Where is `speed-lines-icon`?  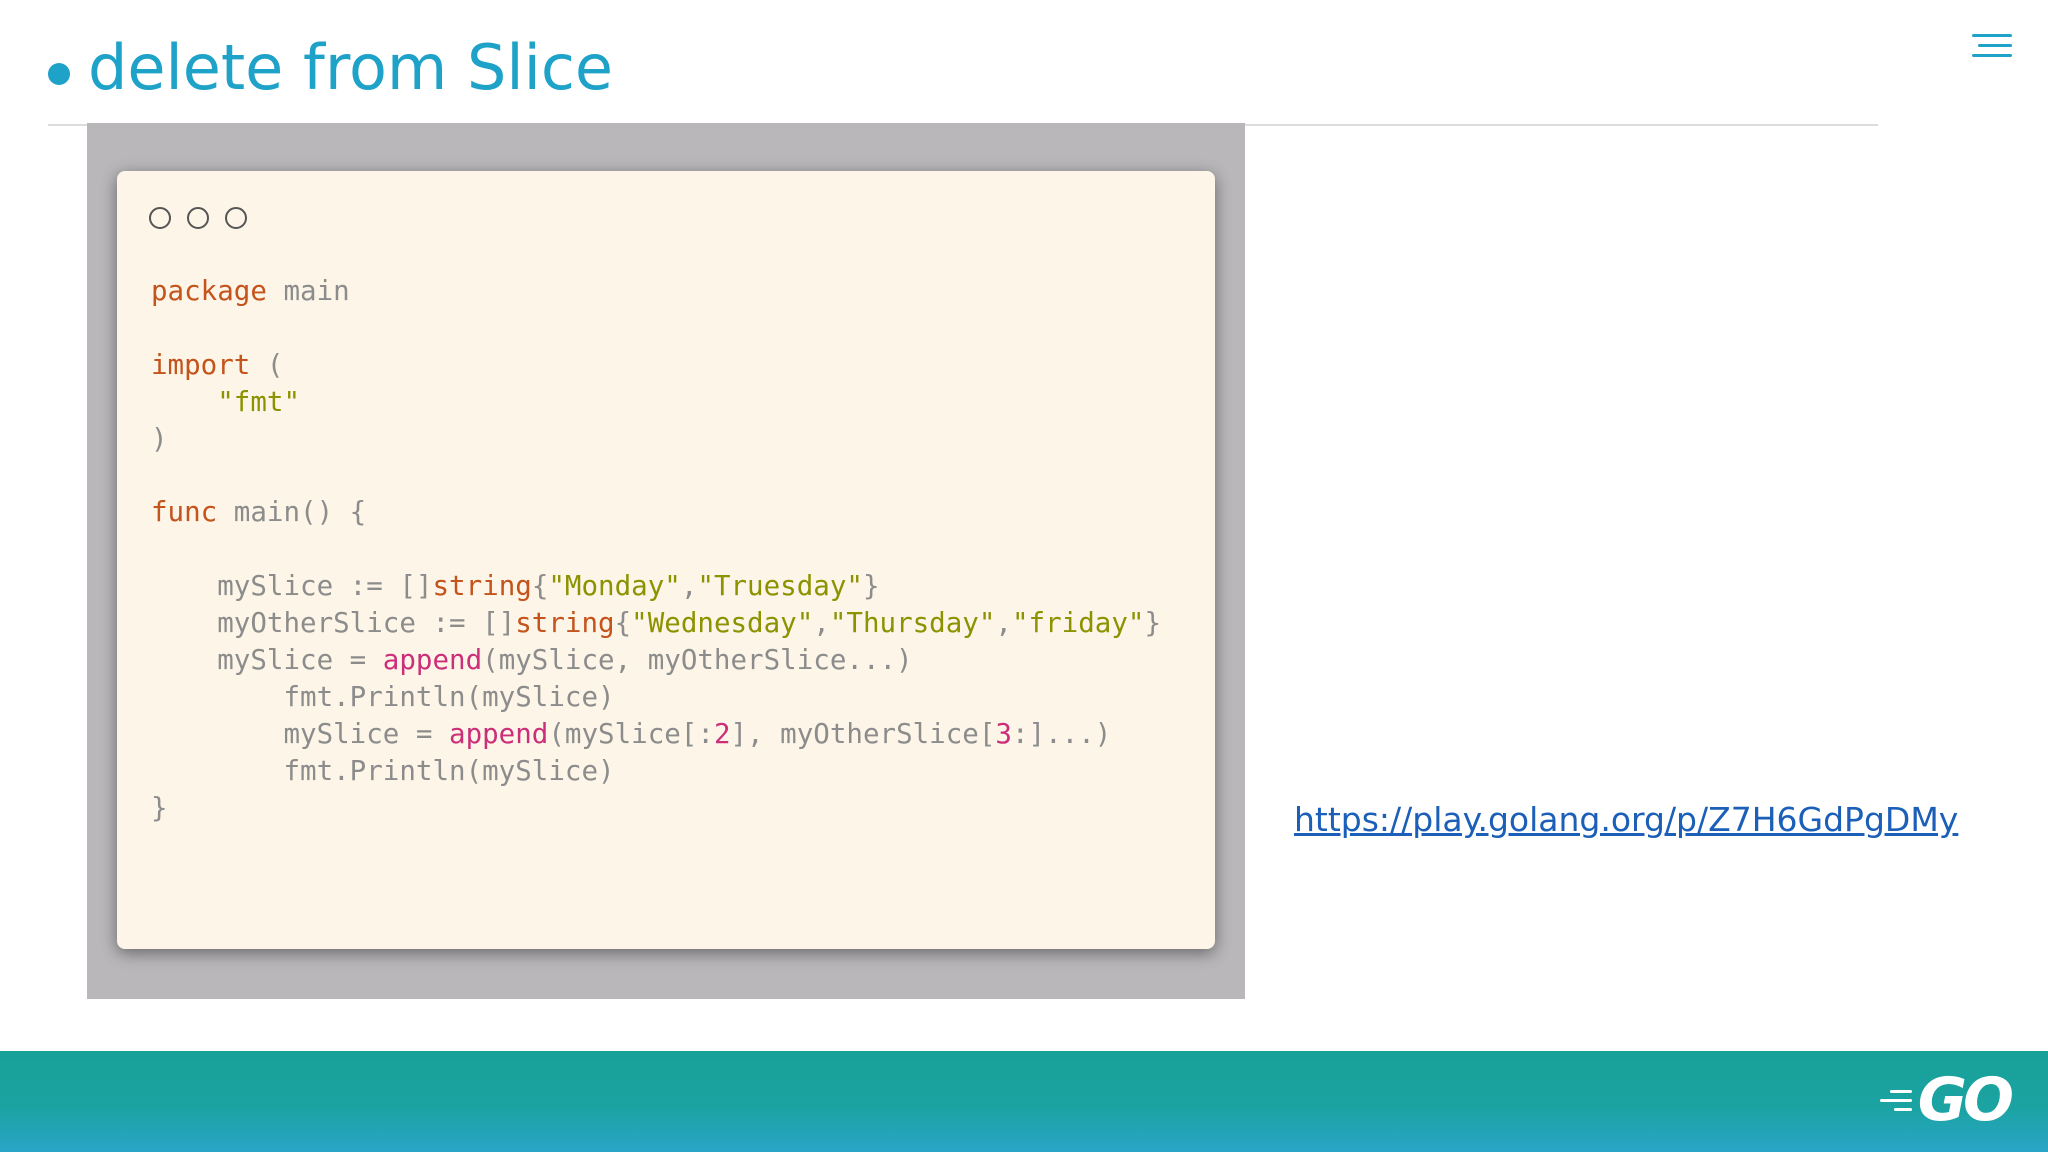
speed-lines-icon is located at coordinates (1895, 1100).